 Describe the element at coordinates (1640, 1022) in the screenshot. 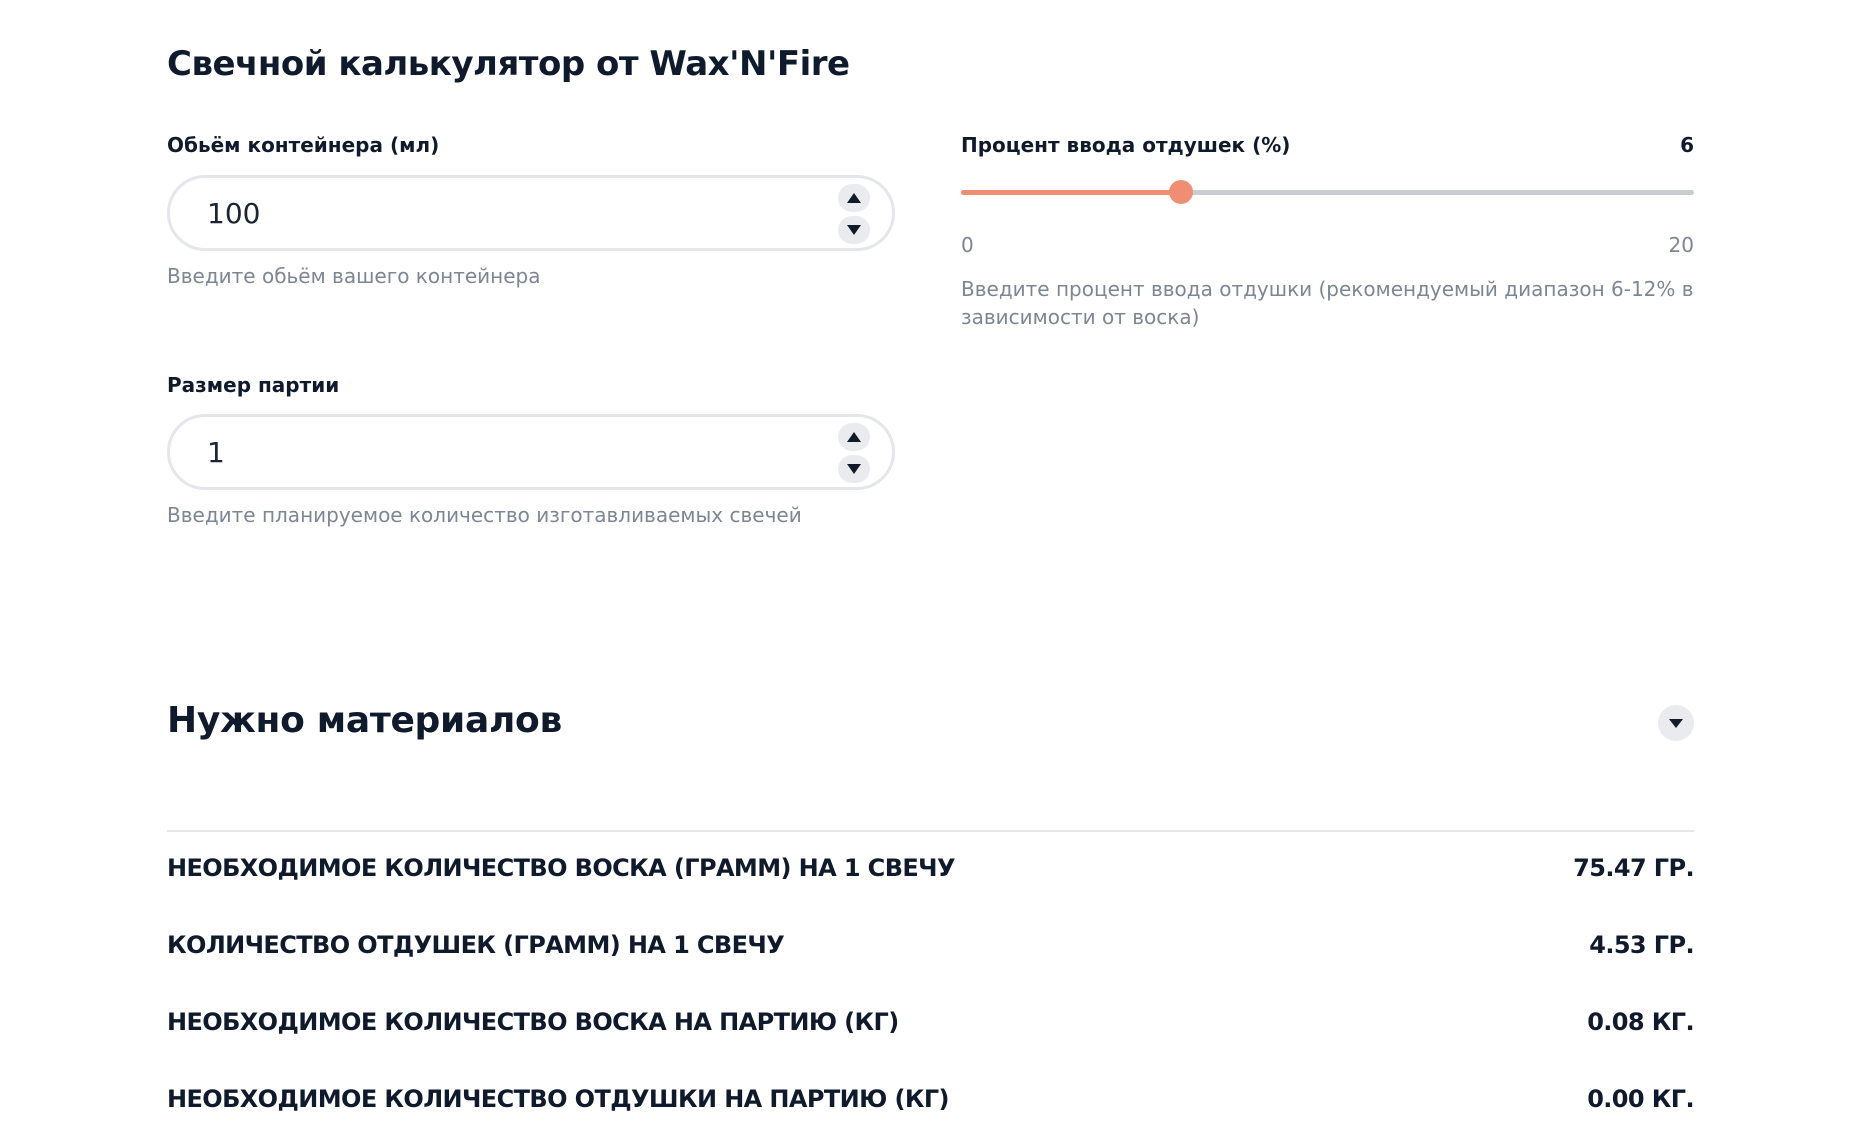

I see `result-value: 0.08 КГ.` at that location.